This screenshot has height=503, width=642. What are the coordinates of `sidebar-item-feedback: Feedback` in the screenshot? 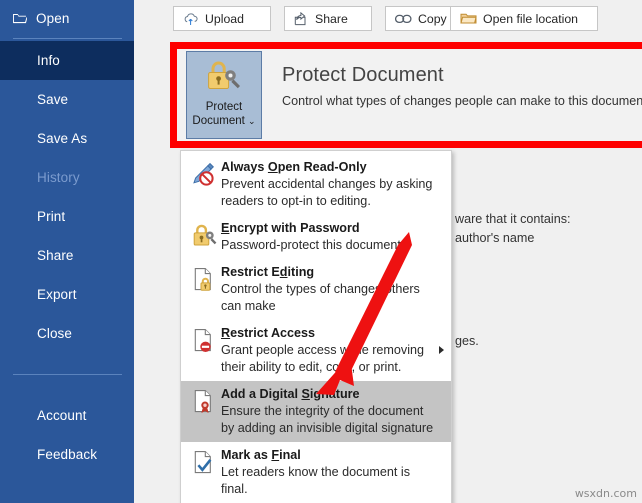 It's located at (67, 454).